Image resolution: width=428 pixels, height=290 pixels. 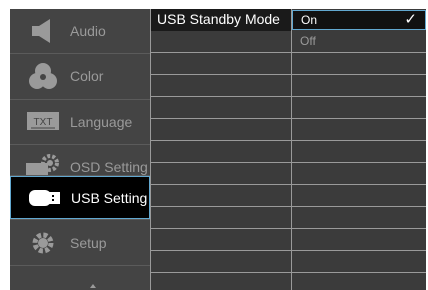 I want to click on setup-gear-icon, so click(x=43, y=243).